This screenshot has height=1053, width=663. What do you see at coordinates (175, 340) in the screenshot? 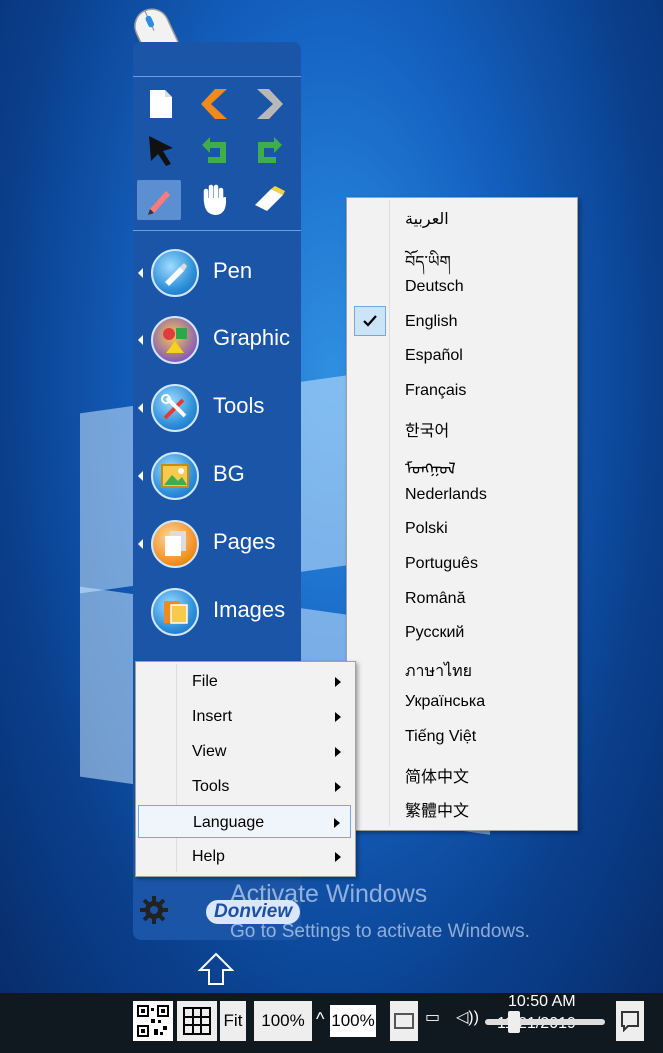
I see `graphic-icon` at bounding box center [175, 340].